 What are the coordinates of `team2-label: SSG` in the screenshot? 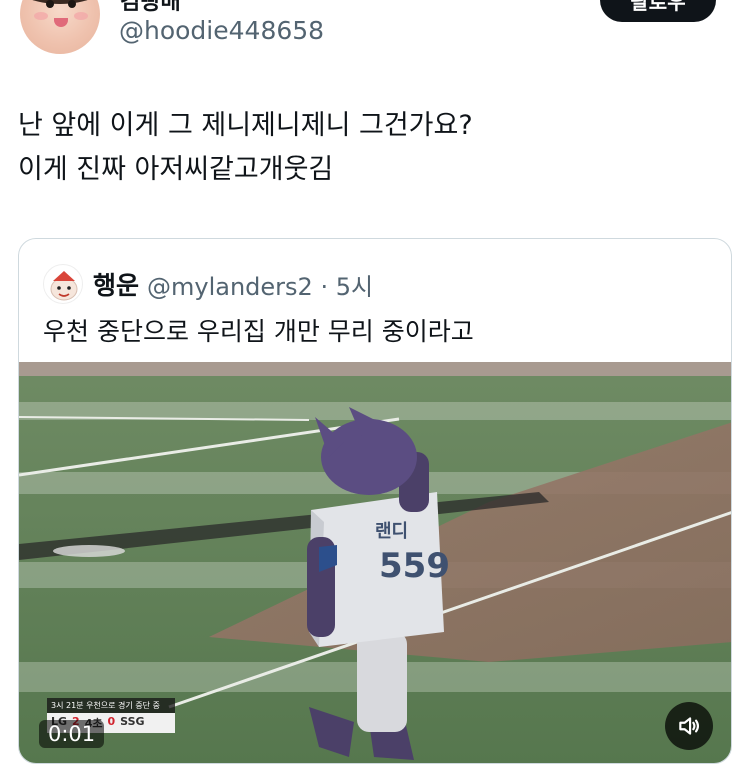 It's located at (132, 721).